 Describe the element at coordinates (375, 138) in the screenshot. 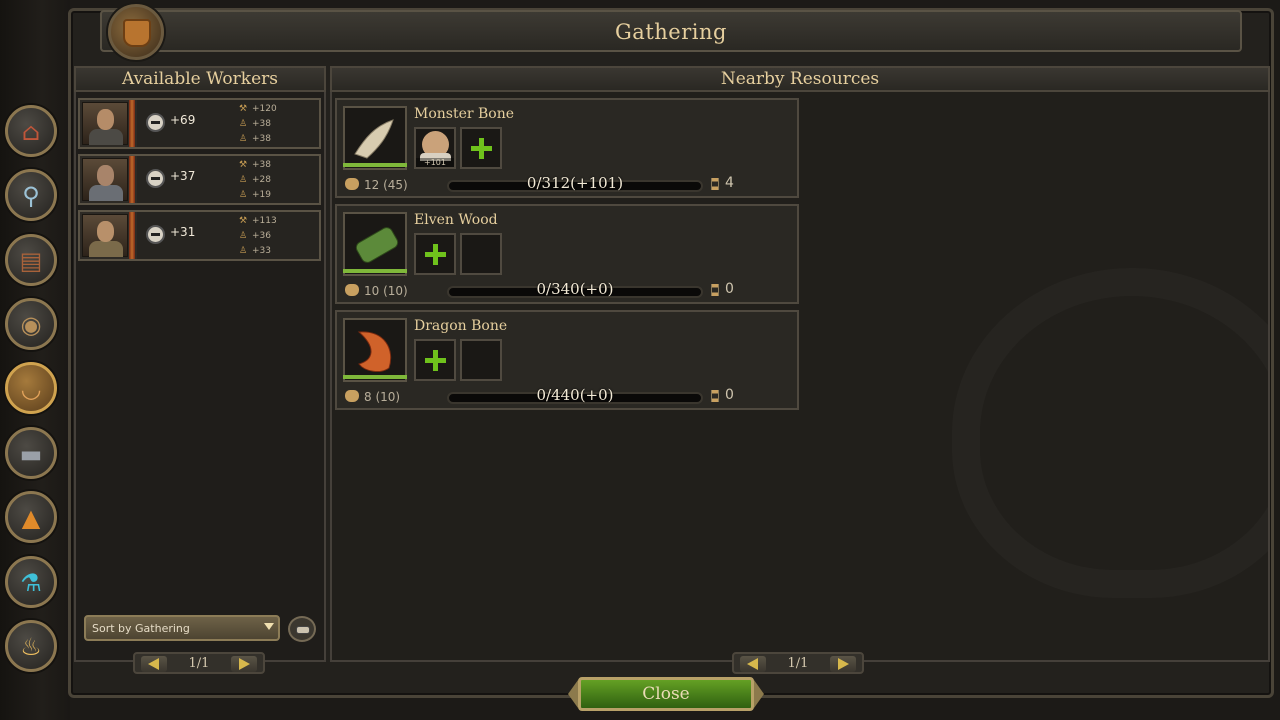

I see `monster-bone-icon` at that location.